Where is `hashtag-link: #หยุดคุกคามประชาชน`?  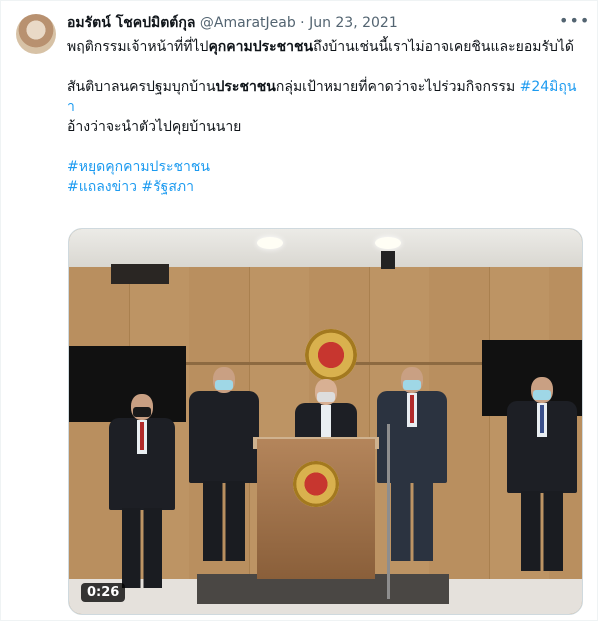 hashtag-link: #หยุดคุกคามประชาชน is located at coordinates (138, 167).